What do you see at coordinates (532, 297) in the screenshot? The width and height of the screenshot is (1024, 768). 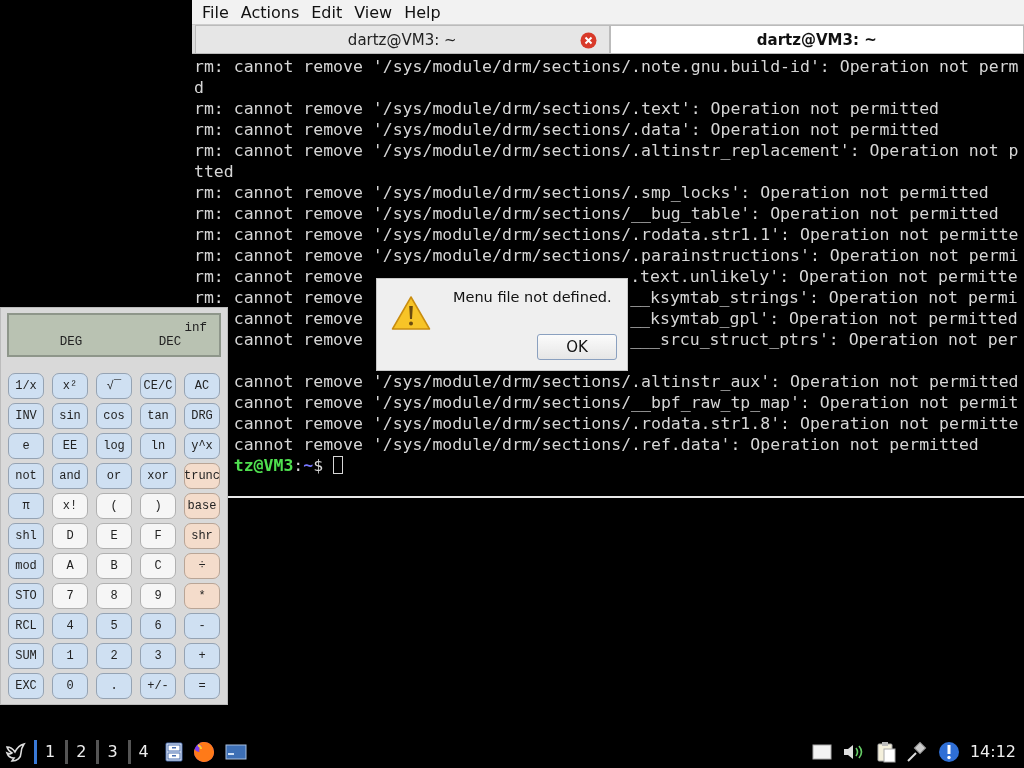 I see `dialog-message: Menu file not defined.` at bounding box center [532, 297].